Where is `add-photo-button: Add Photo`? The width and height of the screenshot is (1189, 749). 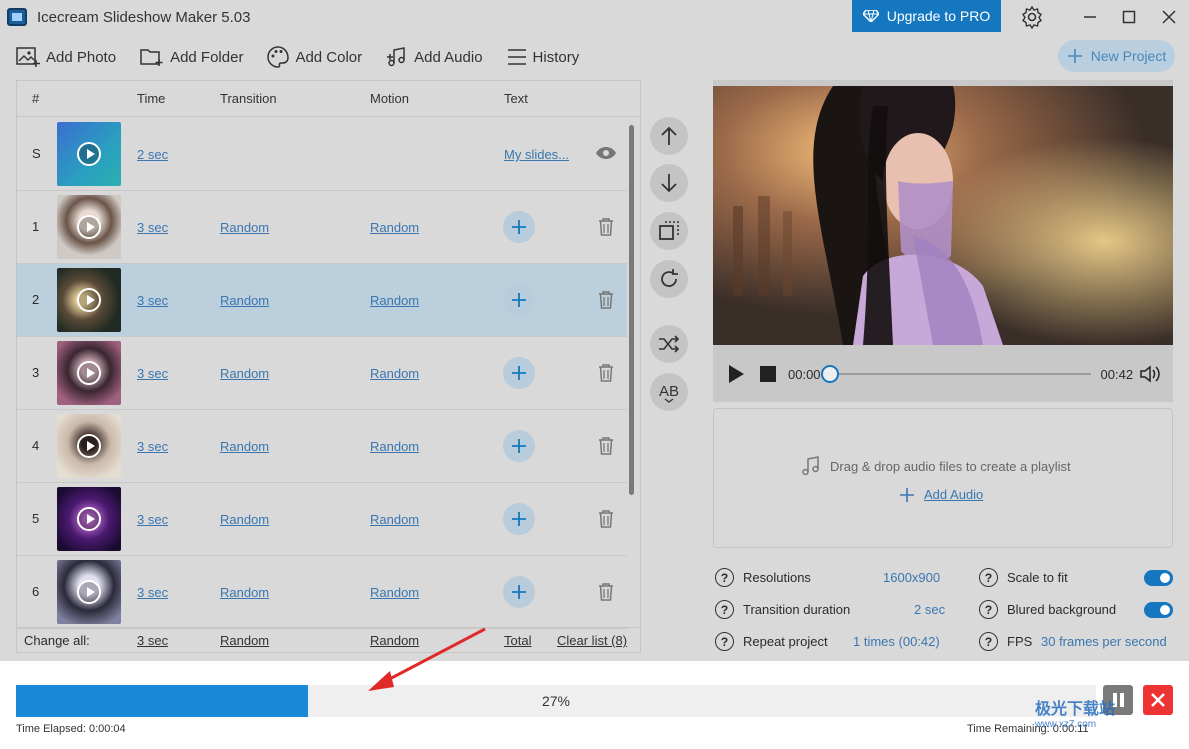
add-photo-button: Add Photo is located at coordinates (66, 57).